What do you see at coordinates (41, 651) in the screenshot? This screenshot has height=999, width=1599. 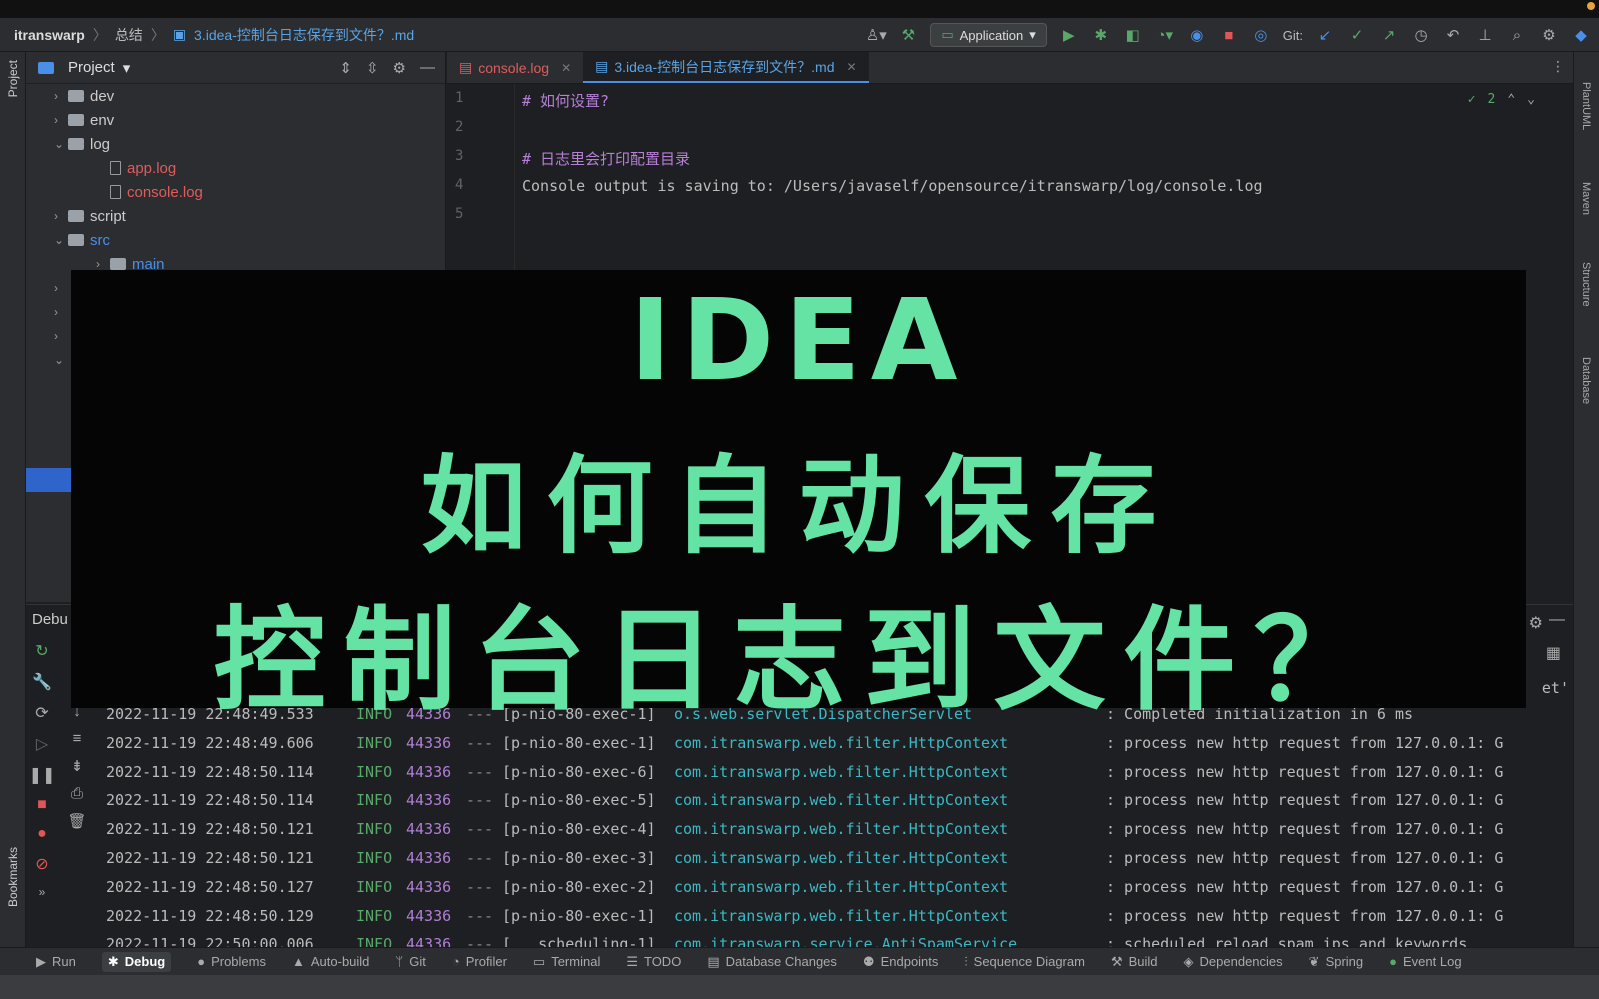 I see `rerun-icon: ↻` at bounding box center [41, 651].